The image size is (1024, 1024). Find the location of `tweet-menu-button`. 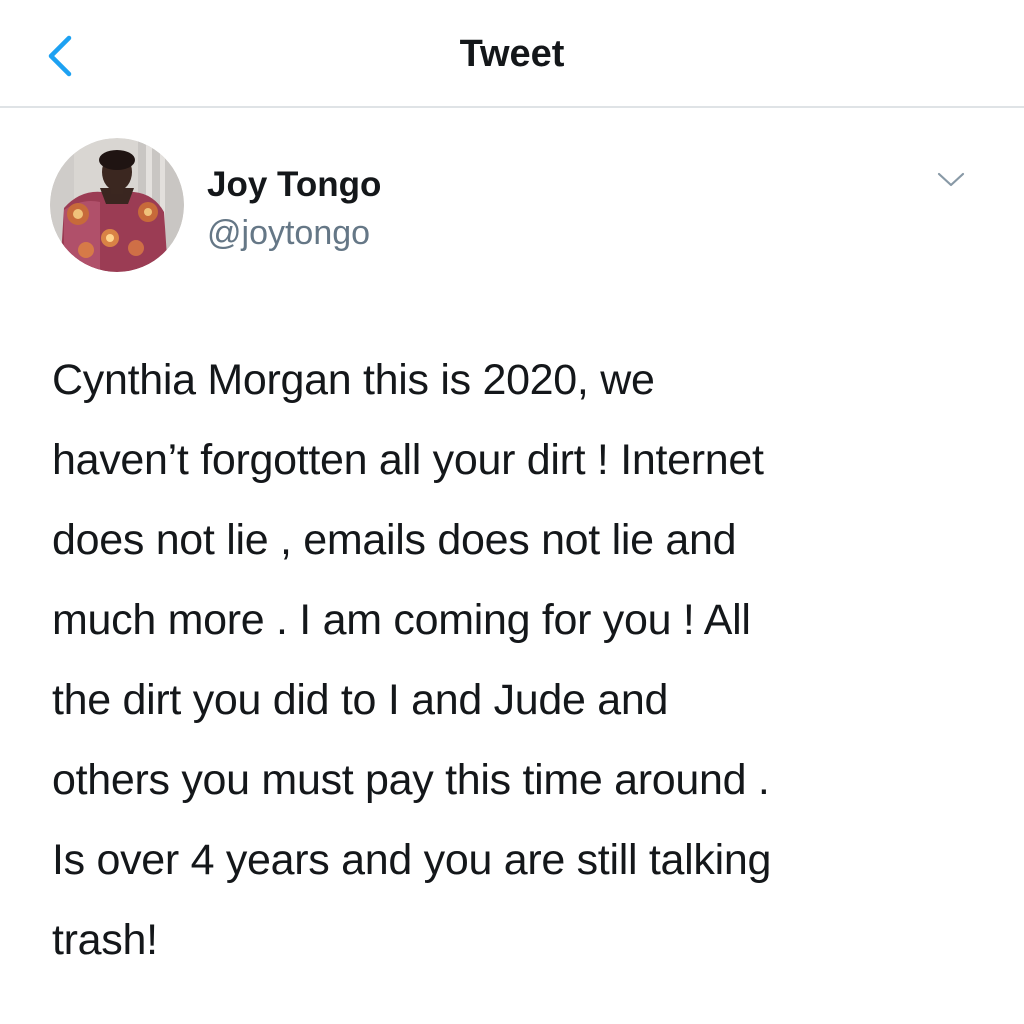

tweet-menu-button is located at coordinates (951, 180).